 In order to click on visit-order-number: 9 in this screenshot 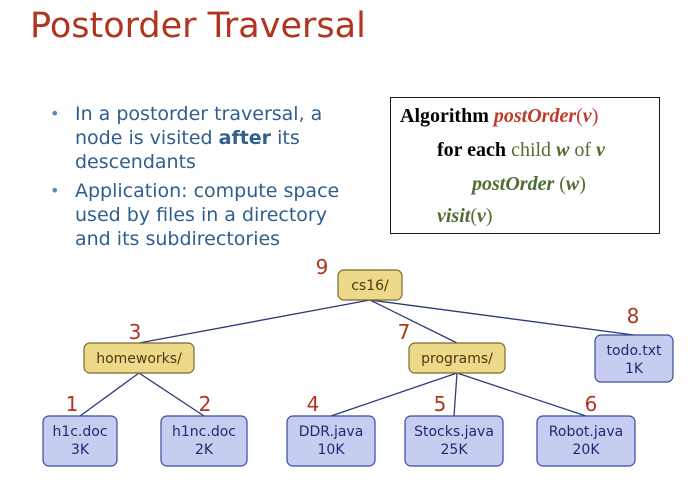, I will do `click(322, 267)`.